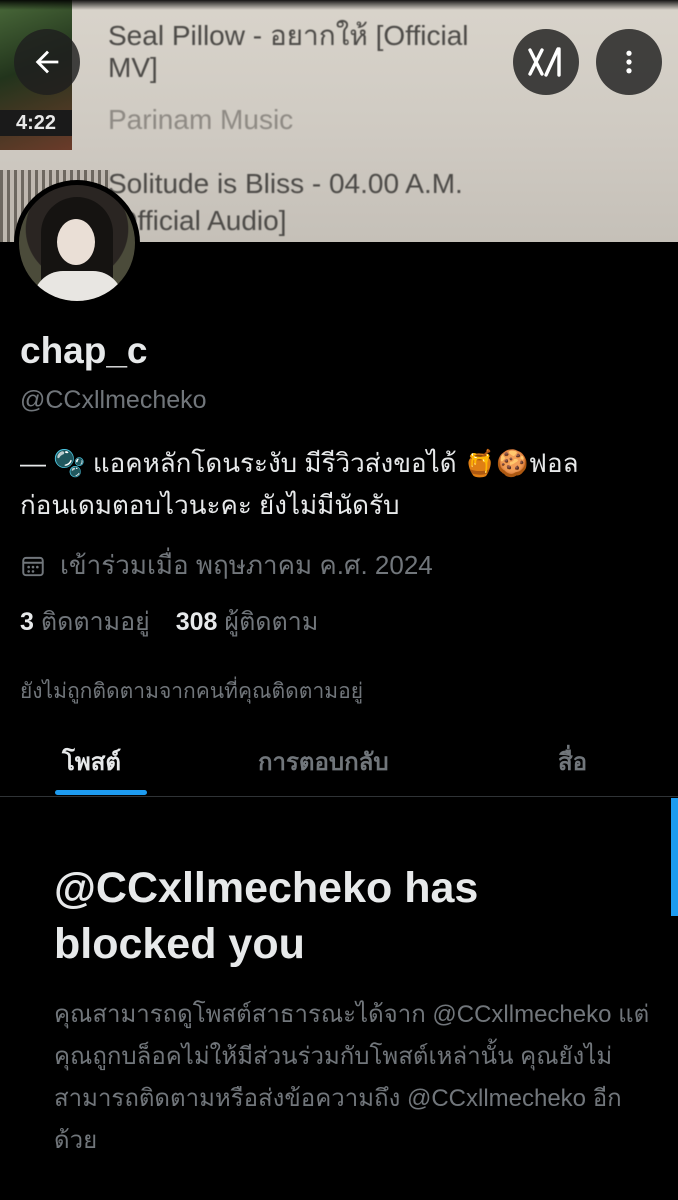 This screenshot has height=1200, width=678. Describe the element at coordinates (285, 183) in the screenshot. I see `video-title-2: Solitude is Bliss - 04.00 A.M.` at that location.